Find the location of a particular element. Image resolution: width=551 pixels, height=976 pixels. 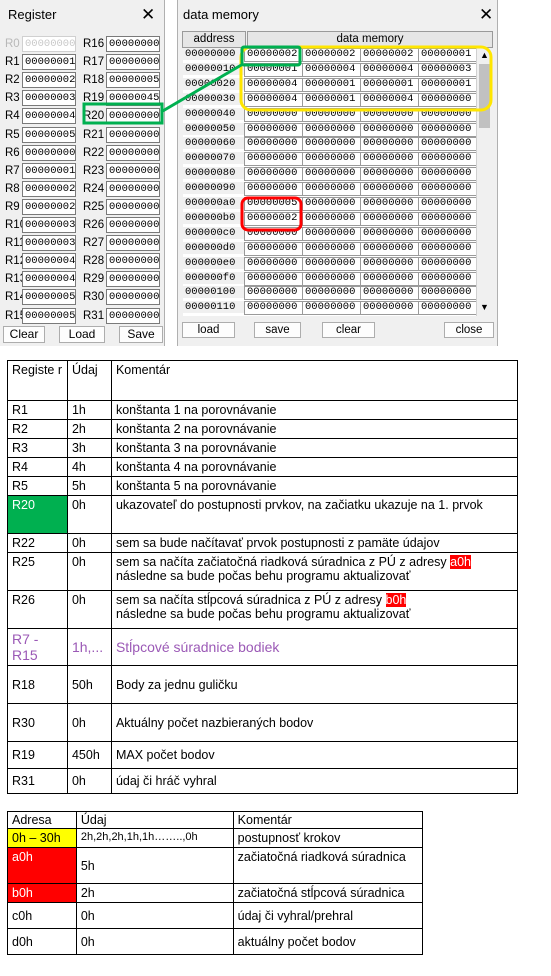

reg-comment-cell: konštanta 3 na porovnávanie is located at coordinates (314, 448).